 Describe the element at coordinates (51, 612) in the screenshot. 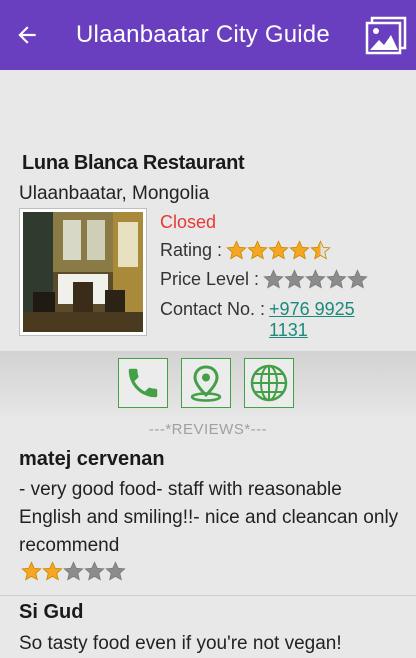

I see `review-author: Si Gud` at that location.